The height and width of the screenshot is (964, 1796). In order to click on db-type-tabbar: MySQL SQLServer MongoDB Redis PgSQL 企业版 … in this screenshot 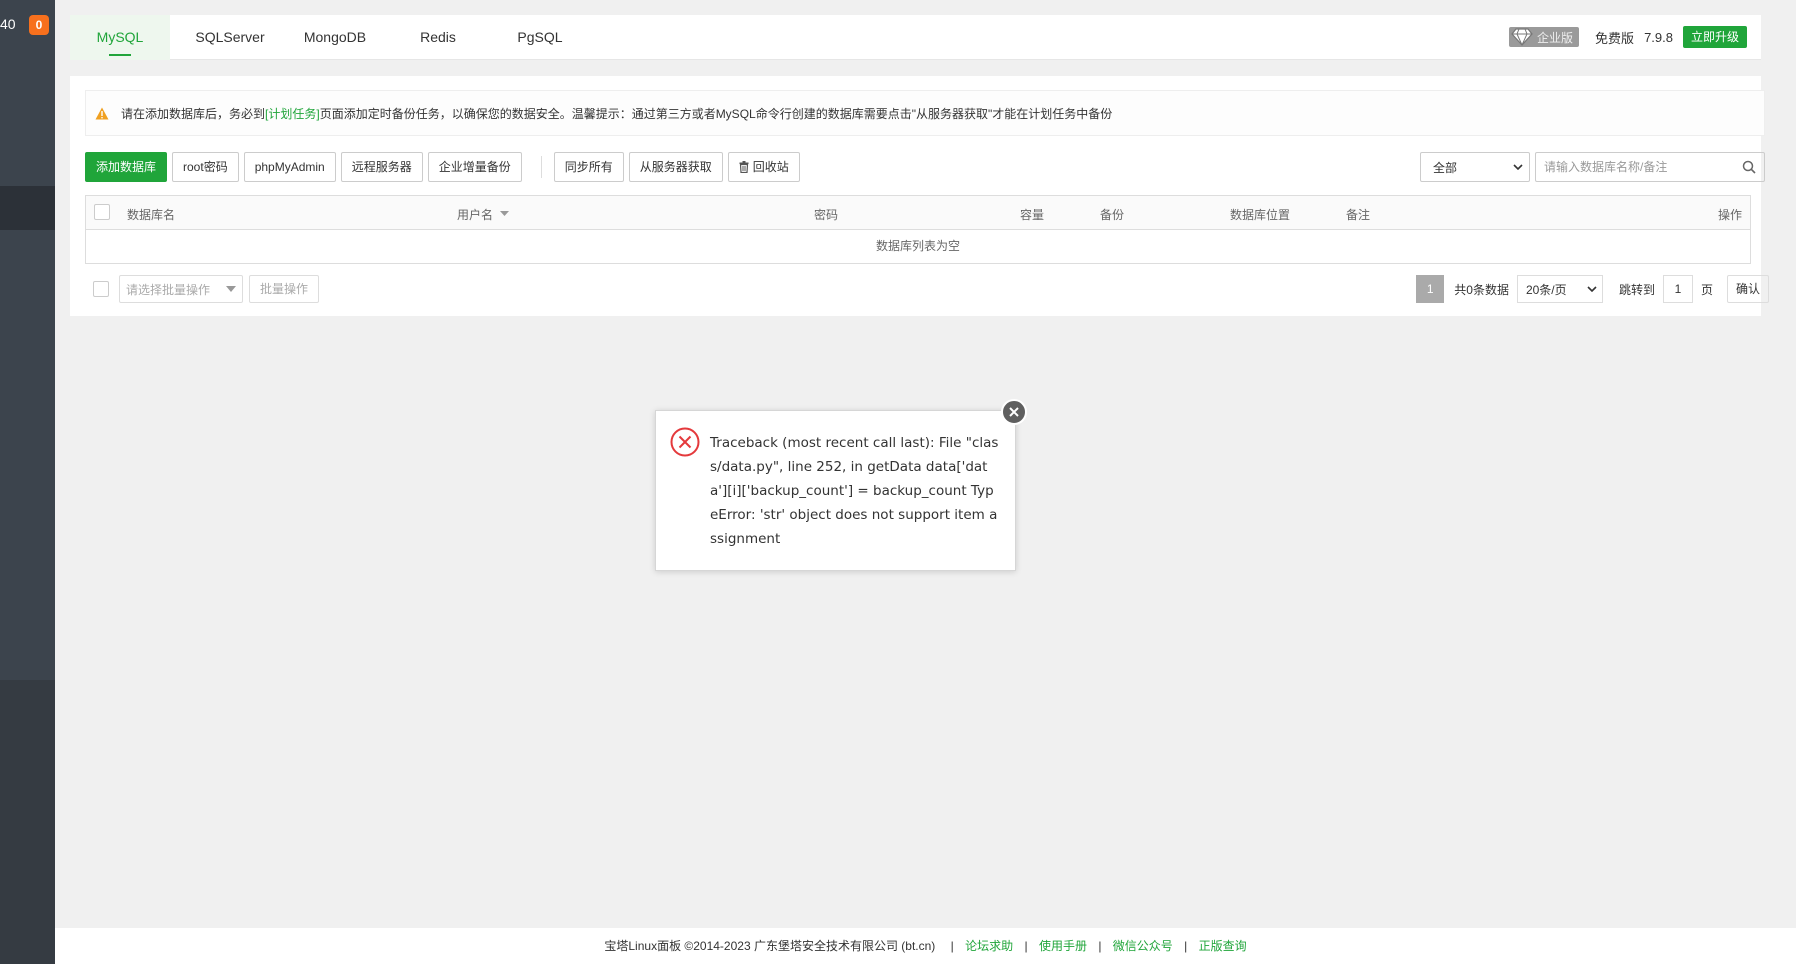, I will do `click(915, 37)`.